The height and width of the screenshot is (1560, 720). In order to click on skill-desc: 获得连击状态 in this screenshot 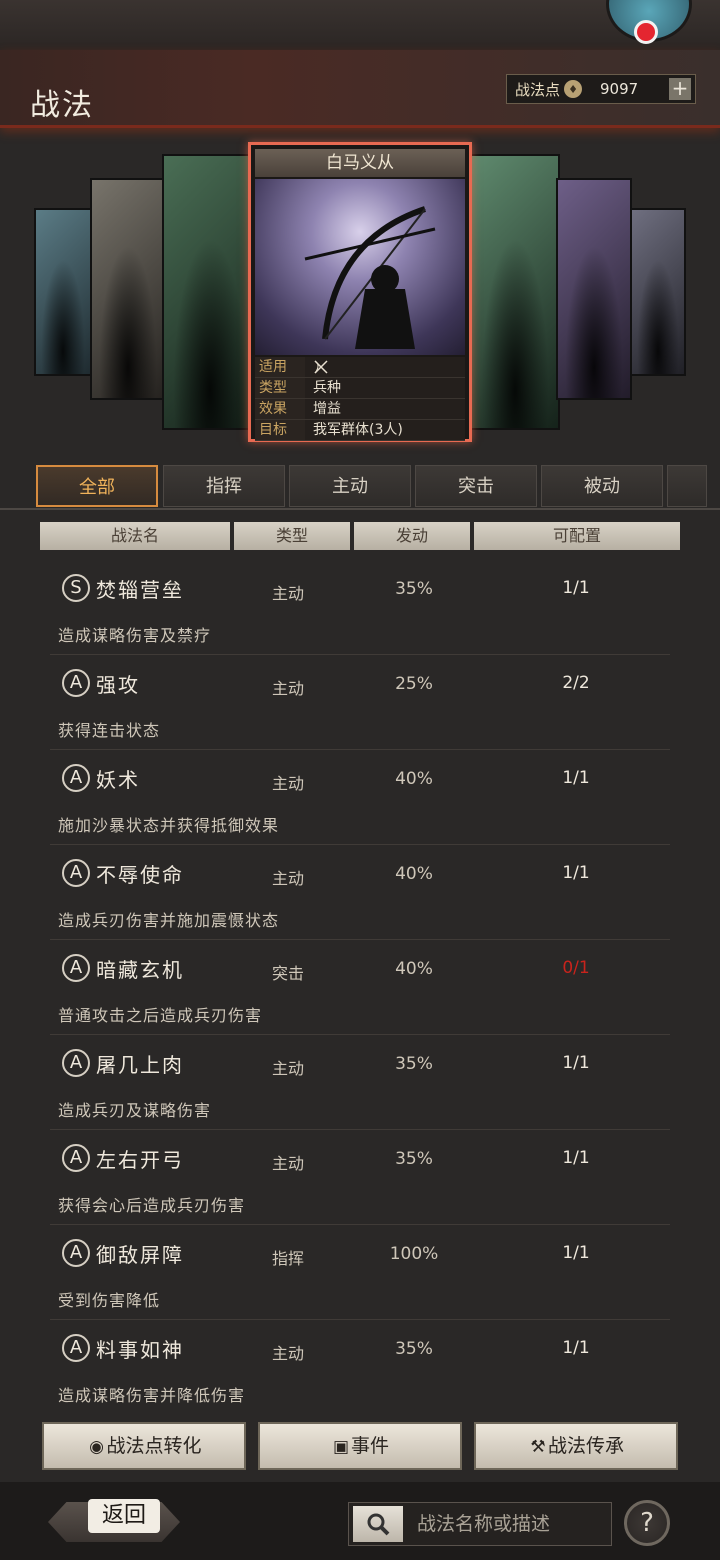, I will do `click(109, 730)`.